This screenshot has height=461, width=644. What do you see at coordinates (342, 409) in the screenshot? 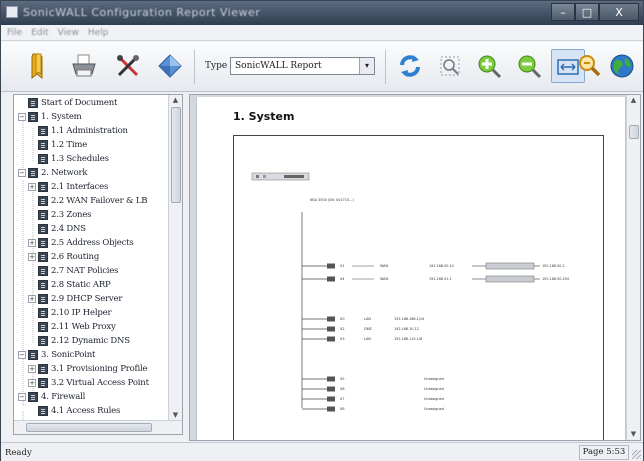
I see `port-name: X8` at bounding box center [342, 409].